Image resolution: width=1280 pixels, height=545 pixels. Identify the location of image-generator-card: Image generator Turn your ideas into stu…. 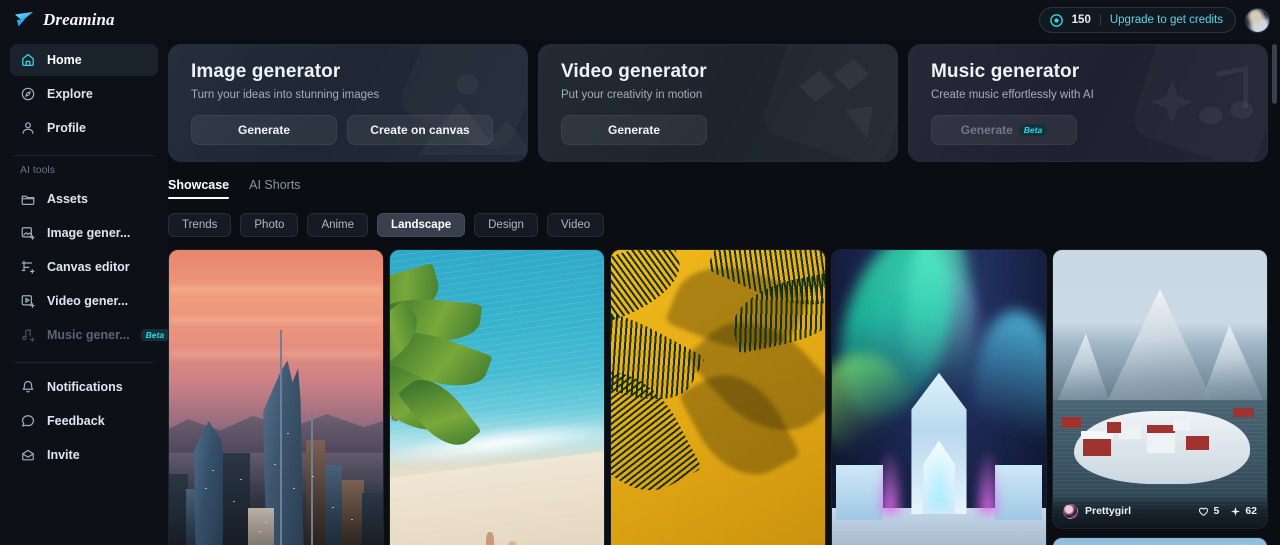
(348, 103).